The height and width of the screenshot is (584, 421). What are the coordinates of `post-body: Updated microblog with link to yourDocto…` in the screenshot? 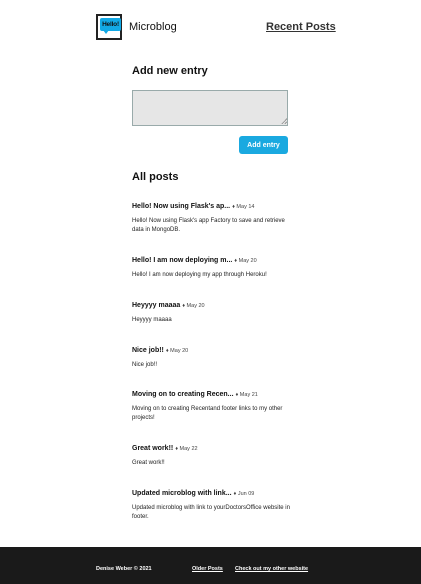 It's located at (211, 512).